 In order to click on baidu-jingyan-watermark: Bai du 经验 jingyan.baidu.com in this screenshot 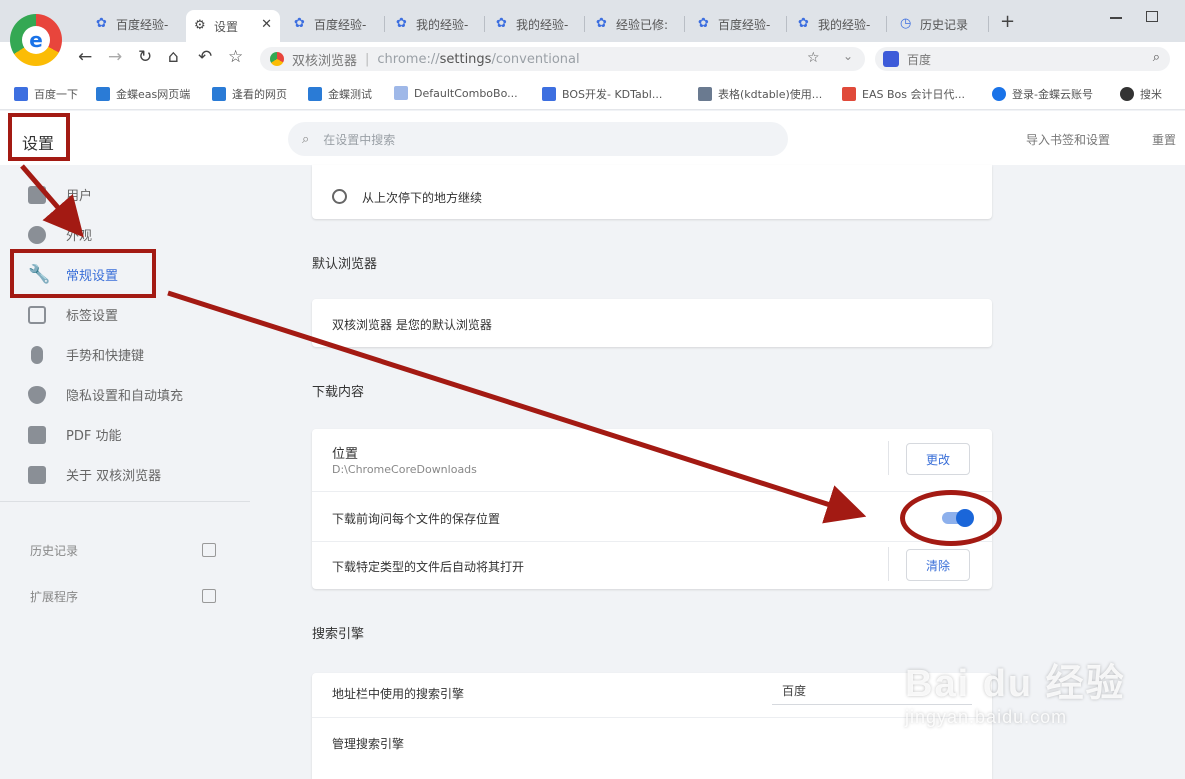, I will do `click(1015, 690)`.